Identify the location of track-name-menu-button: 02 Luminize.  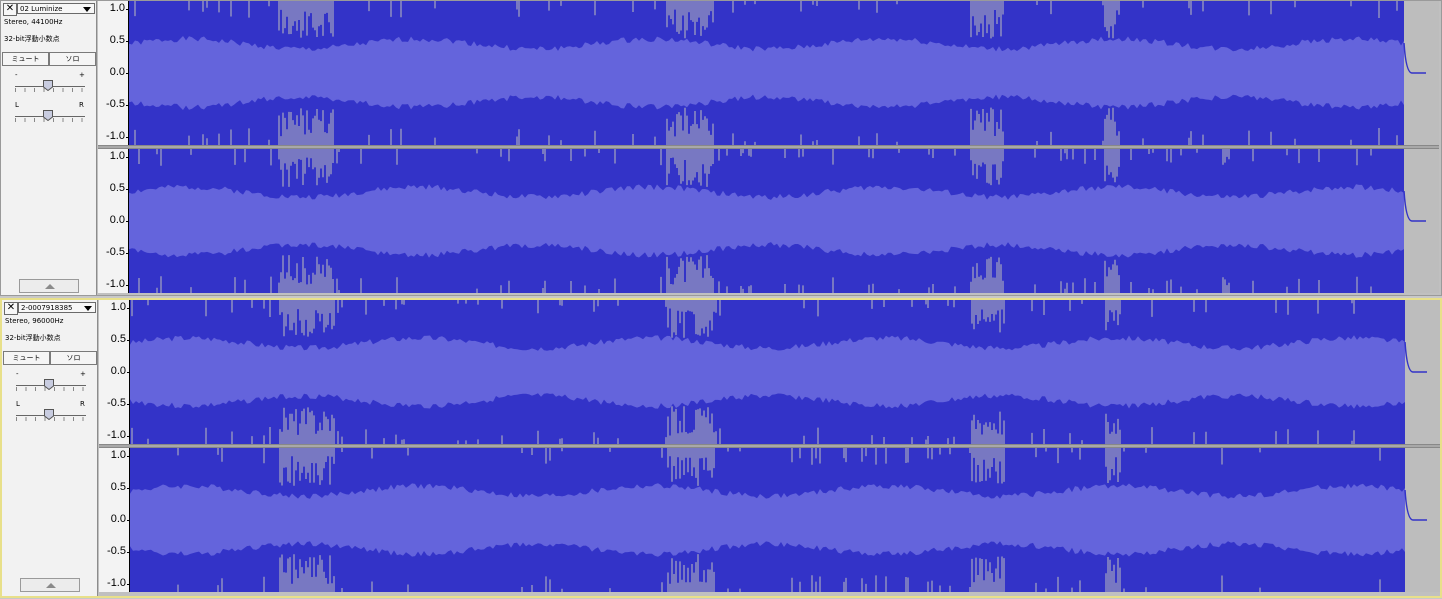
(56, 8).